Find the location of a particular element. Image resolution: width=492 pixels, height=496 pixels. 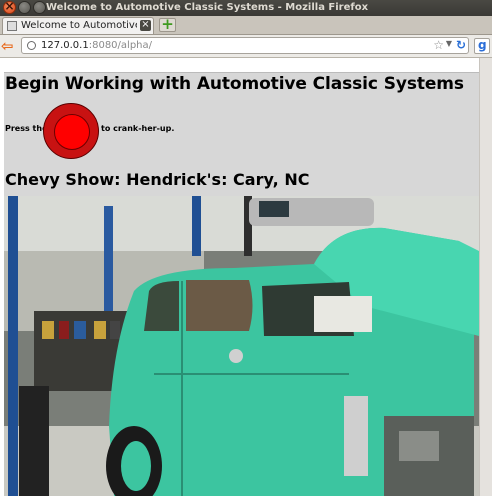

maximize-window-icon is located at coordinates (39, 7).